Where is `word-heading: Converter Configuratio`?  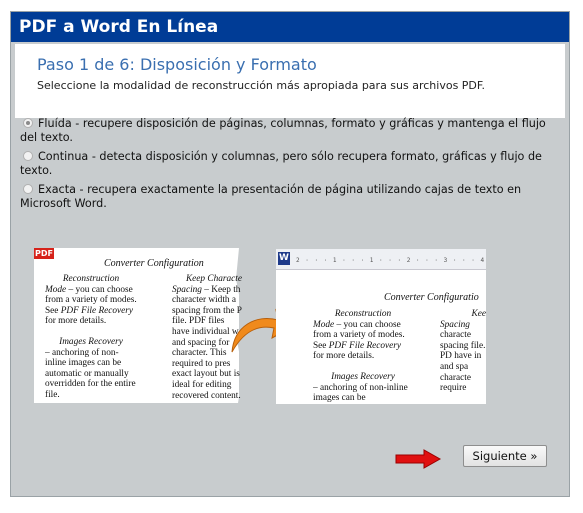
word-heading: Converter Configuratio is located at coordinates (431, 297).